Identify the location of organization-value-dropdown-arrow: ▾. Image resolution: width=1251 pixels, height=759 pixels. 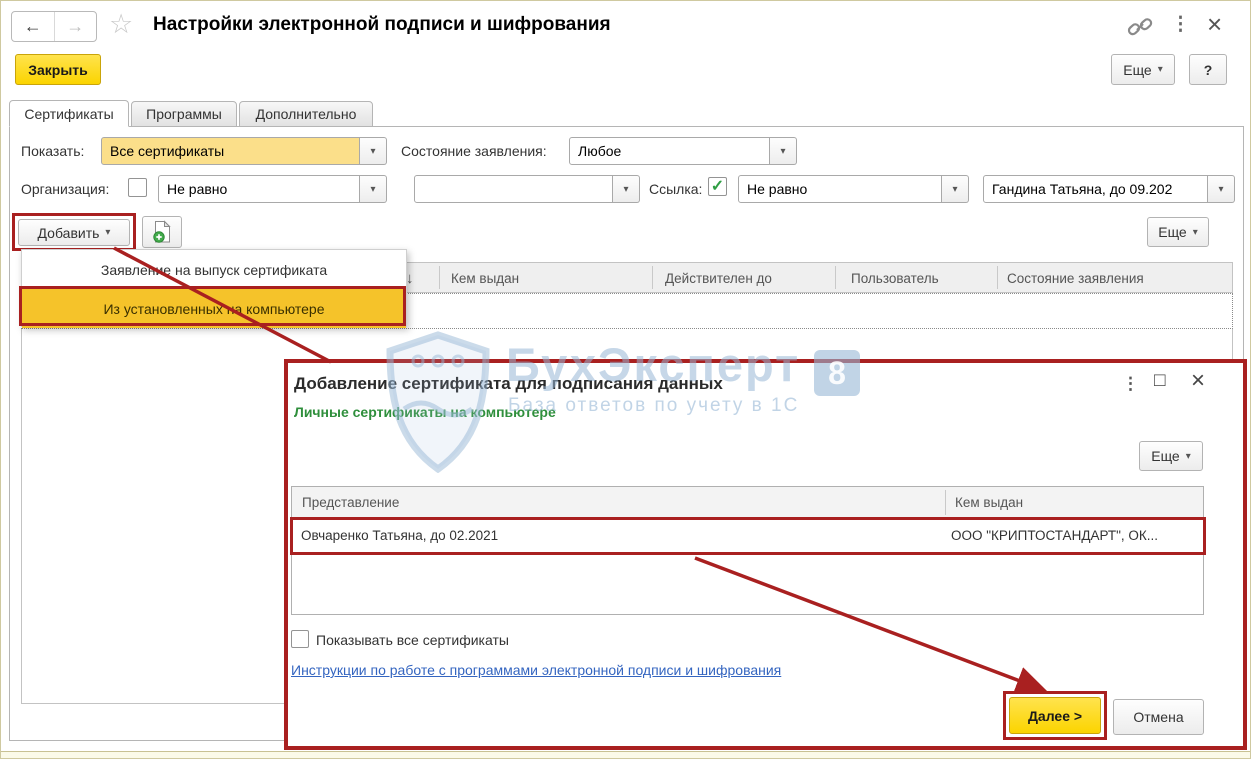
(626, 189).